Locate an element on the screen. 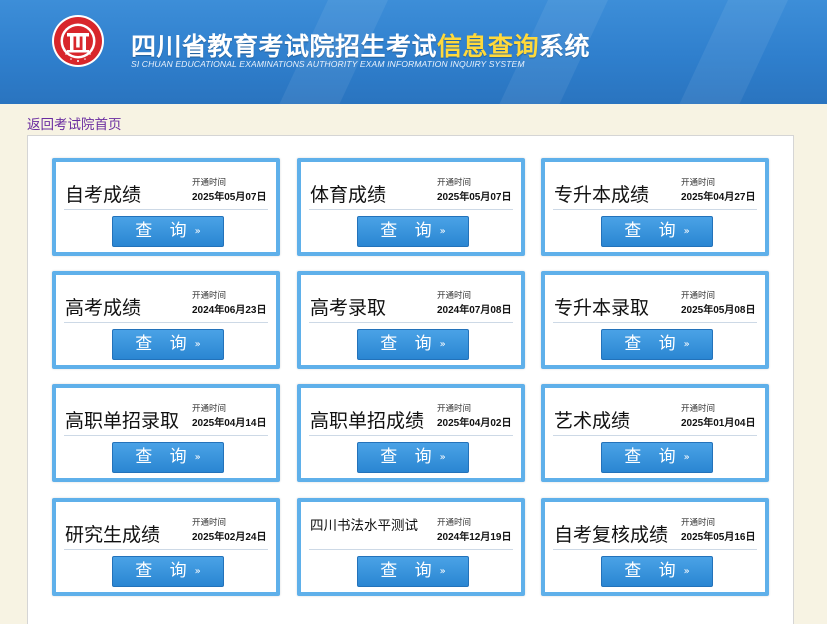 This screenshot has height=624, width=827. system-title: 四川省教育考试院招生考试信息查询系统 is located at coordinates (361, 46).